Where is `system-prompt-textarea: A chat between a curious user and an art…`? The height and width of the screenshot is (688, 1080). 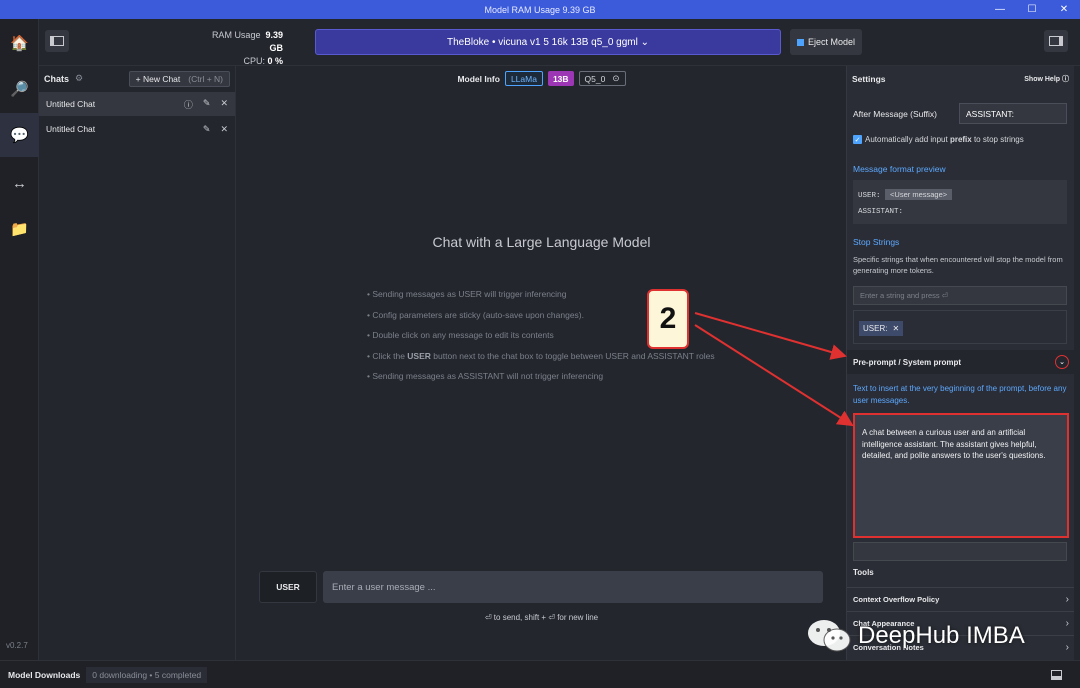
system-prompt-textarea: A chat between a curious user and an art… is located at coordinates (961, 475).